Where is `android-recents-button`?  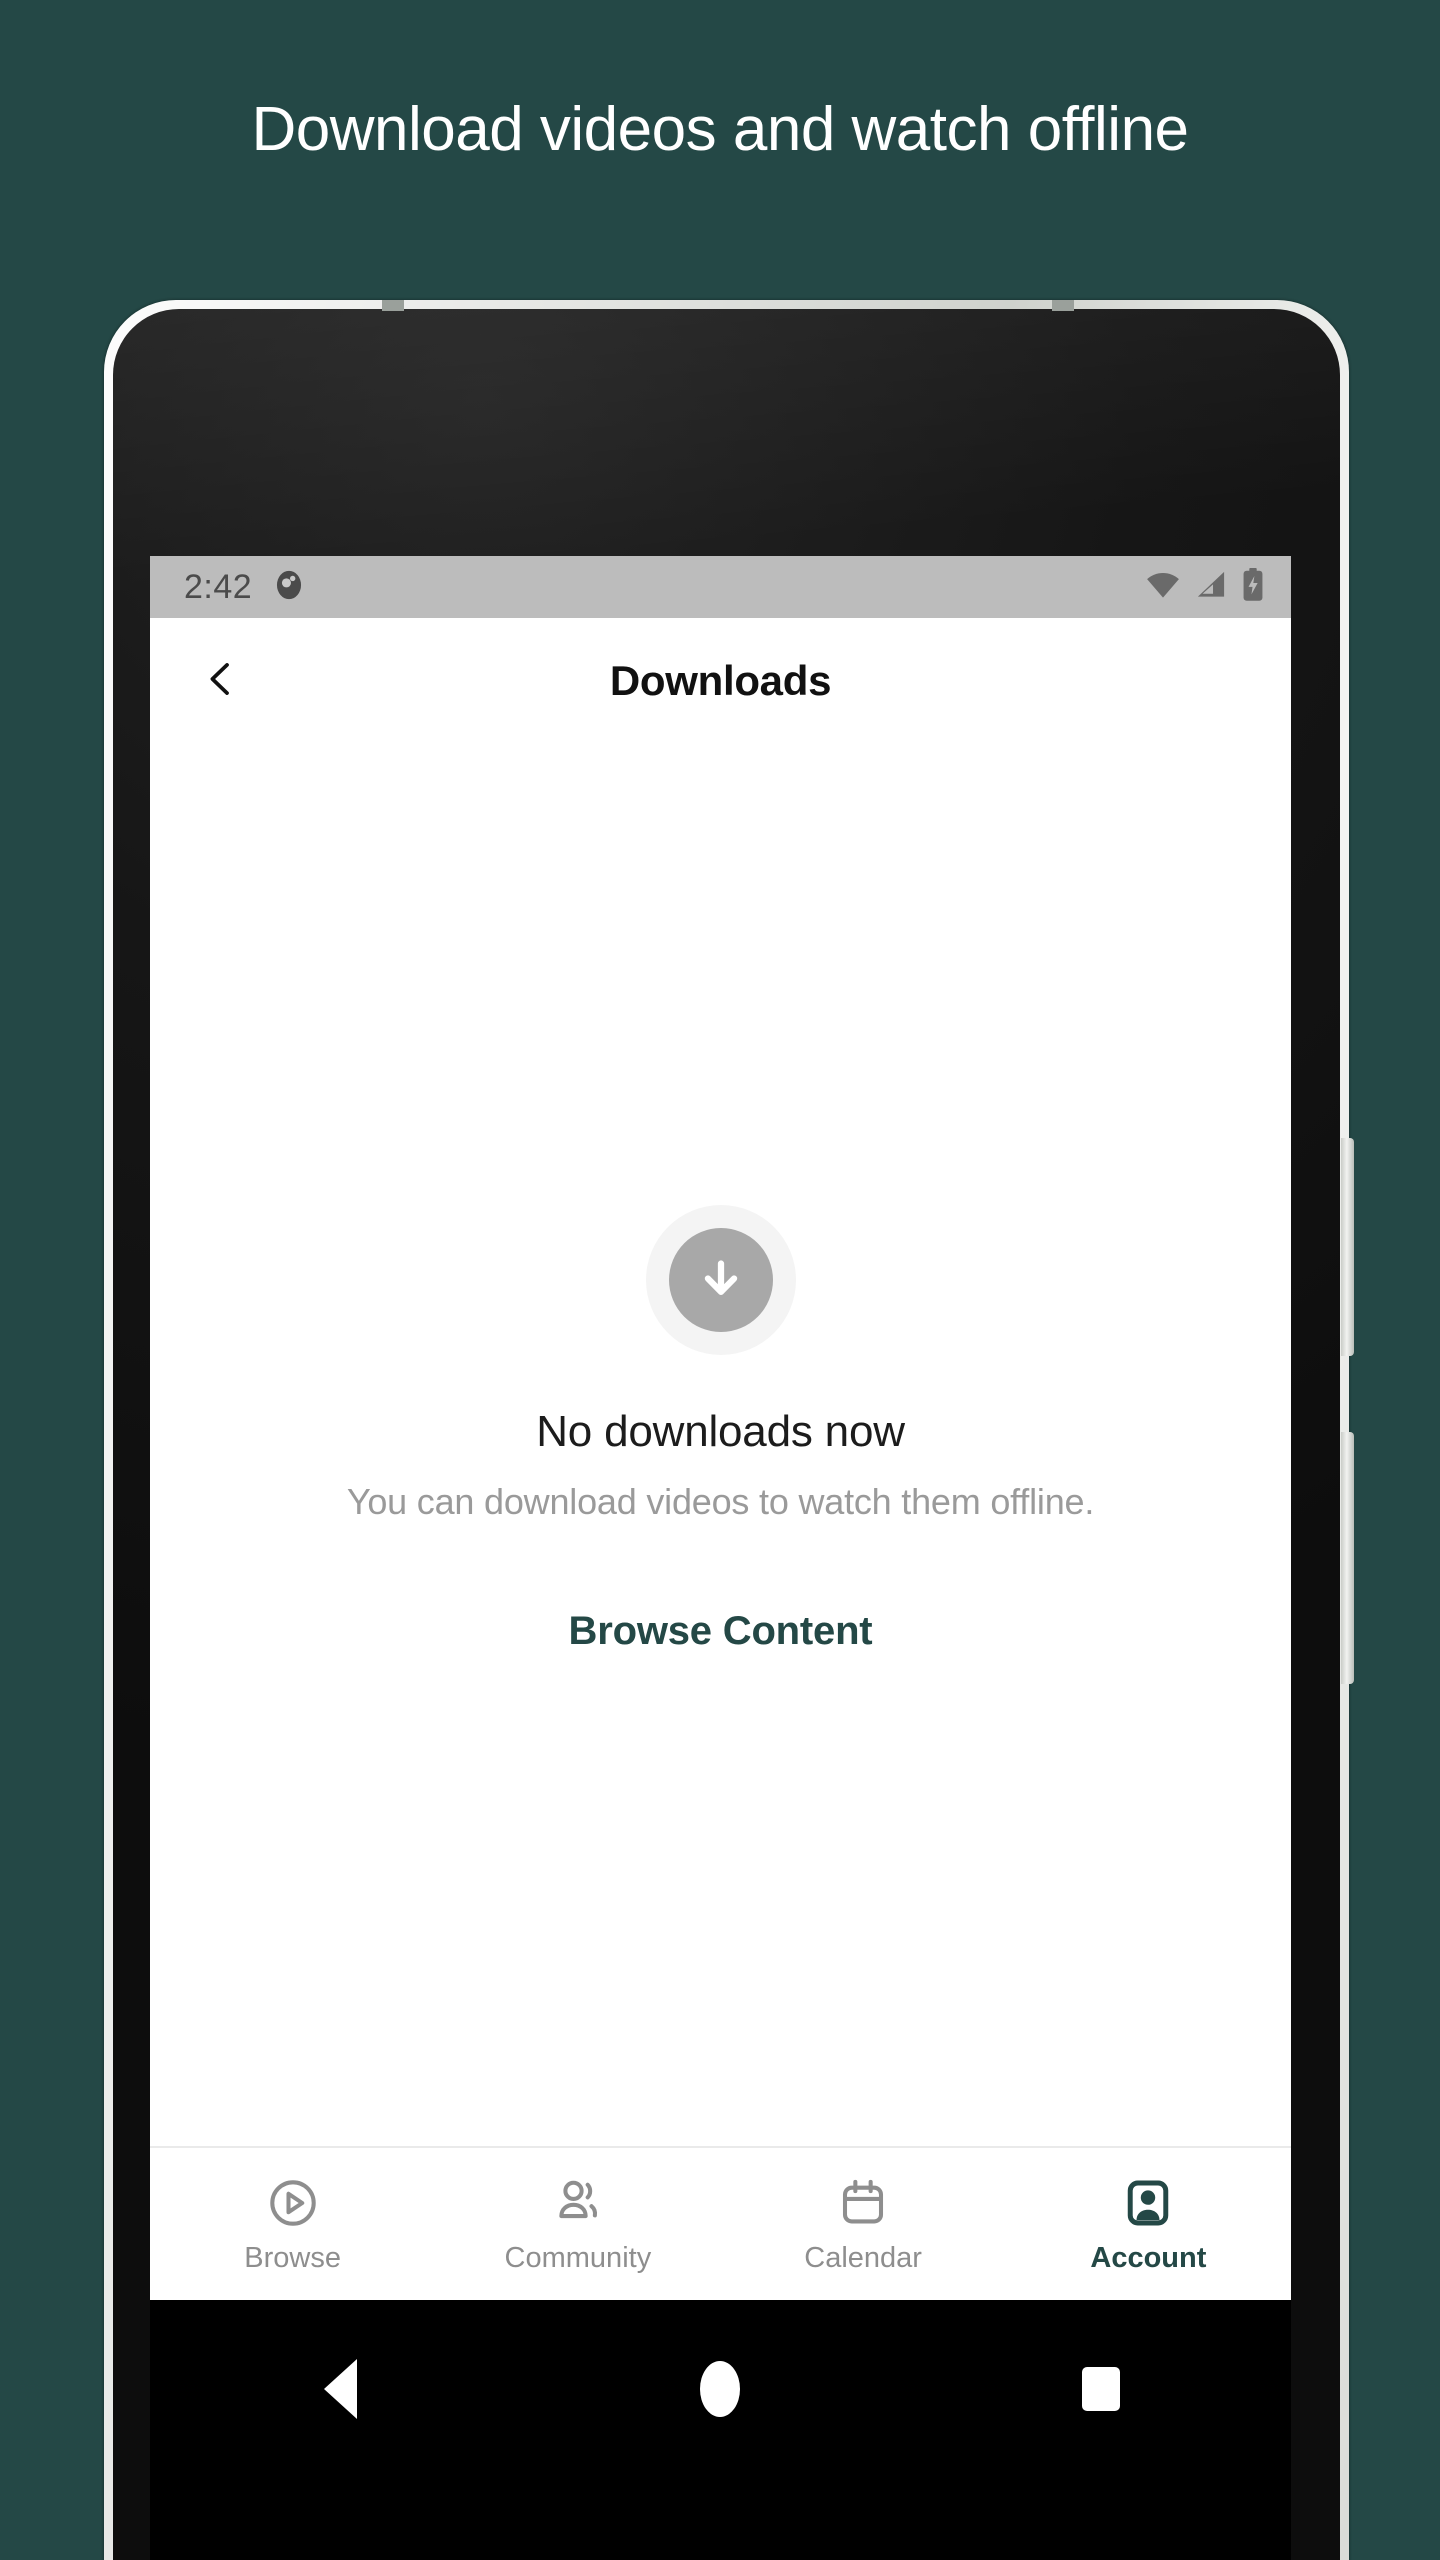
android-recents-button is located at coordinates (1101, 2389).